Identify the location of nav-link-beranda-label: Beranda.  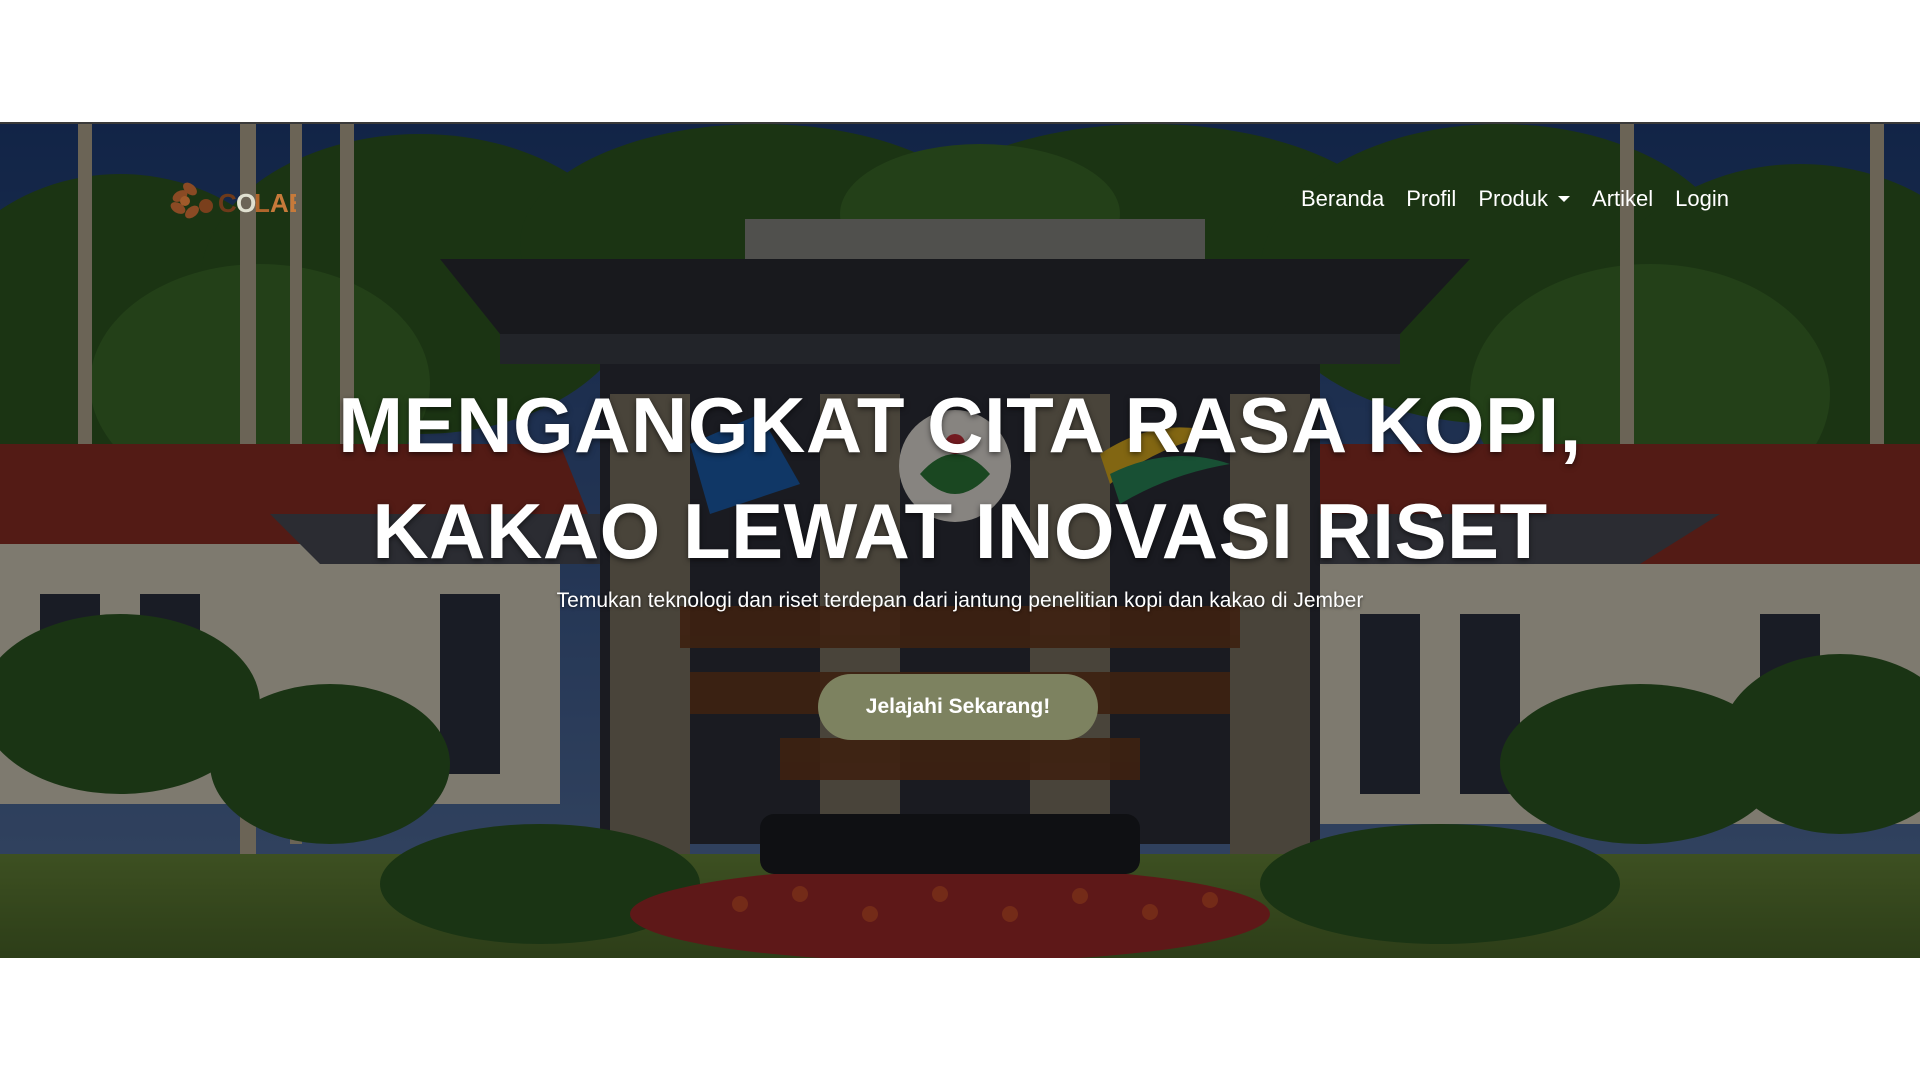
(1343, 198).